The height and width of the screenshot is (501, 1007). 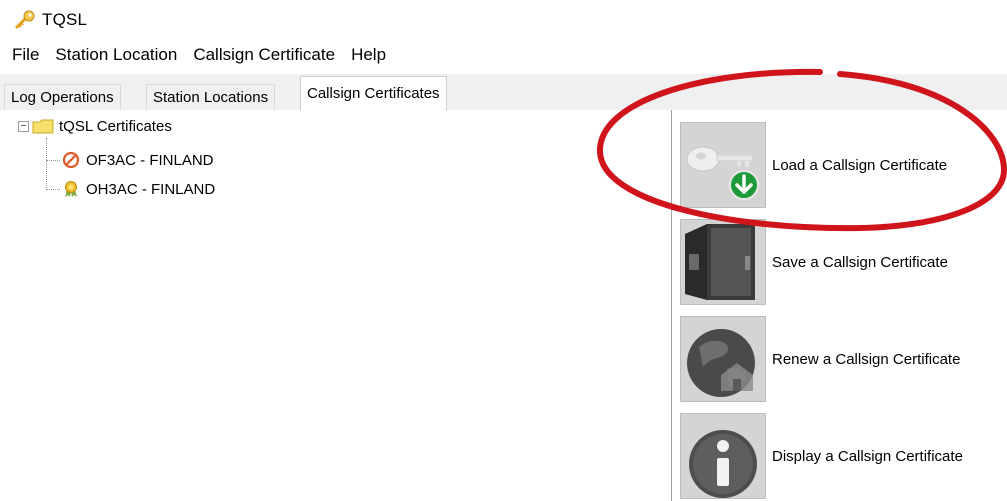 What do you see at coordinates (264, 55) in the screenshot?
I see `menu-callsign-certificate: Callsign Certificate` at bounding box center [264, 55].